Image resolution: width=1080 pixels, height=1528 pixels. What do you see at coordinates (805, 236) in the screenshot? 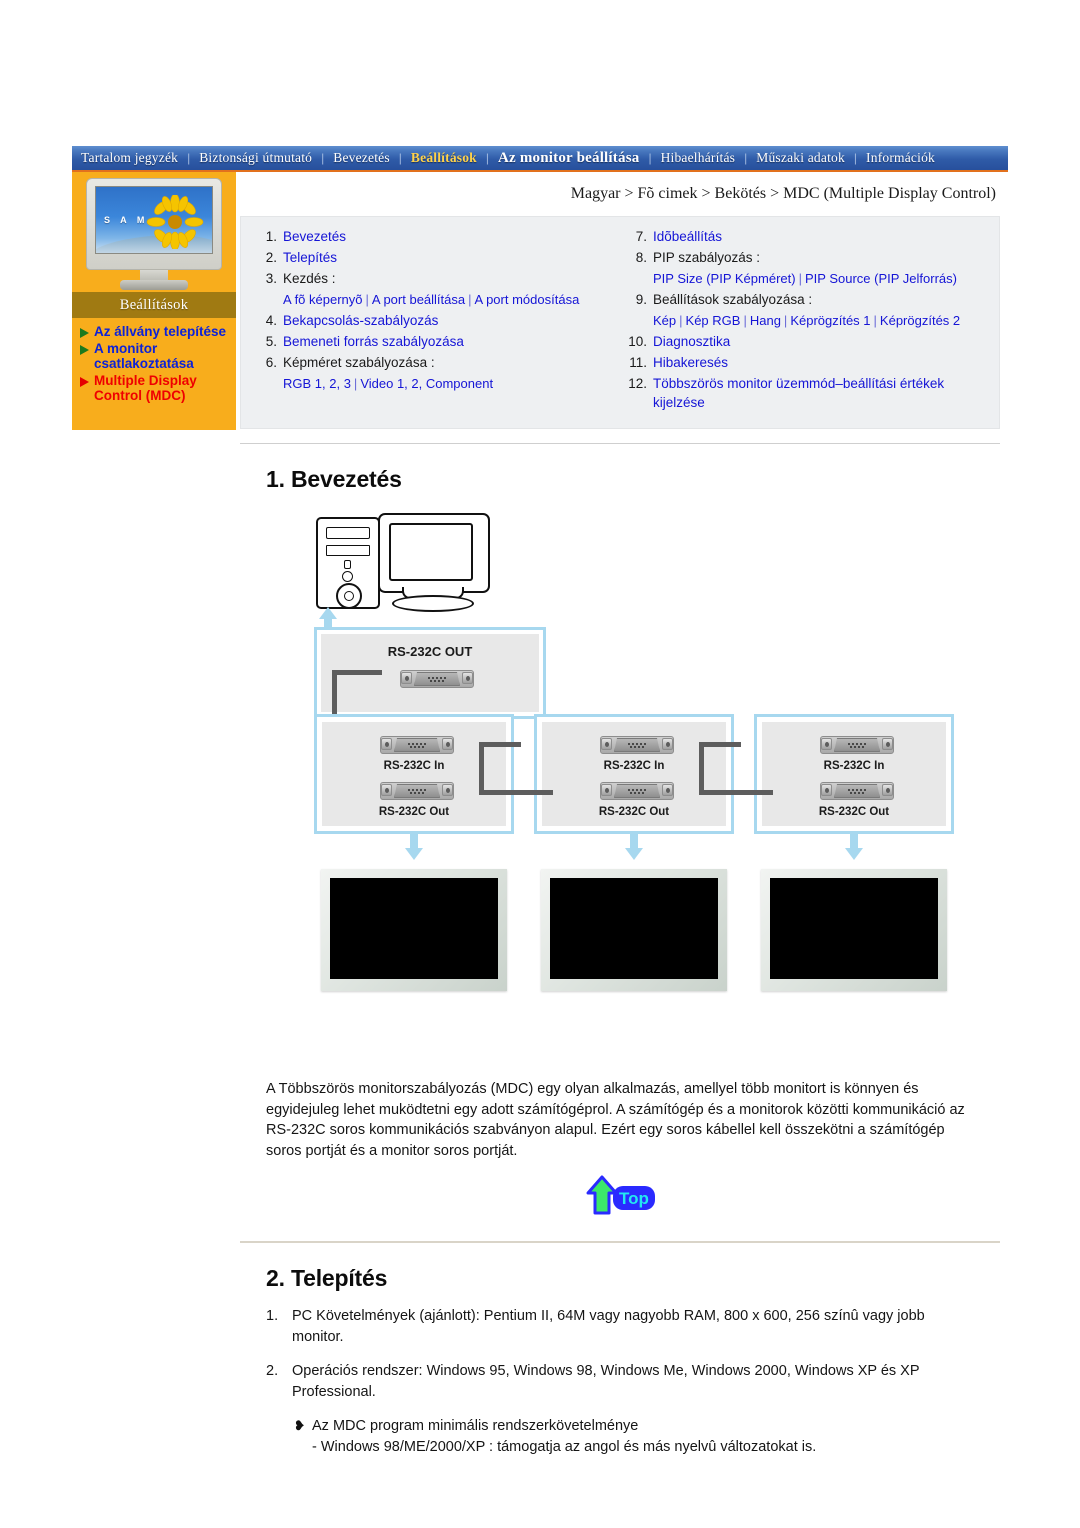
I see `toc-entry: 7. Idõbeállítás` at bounding box center [805, 236].